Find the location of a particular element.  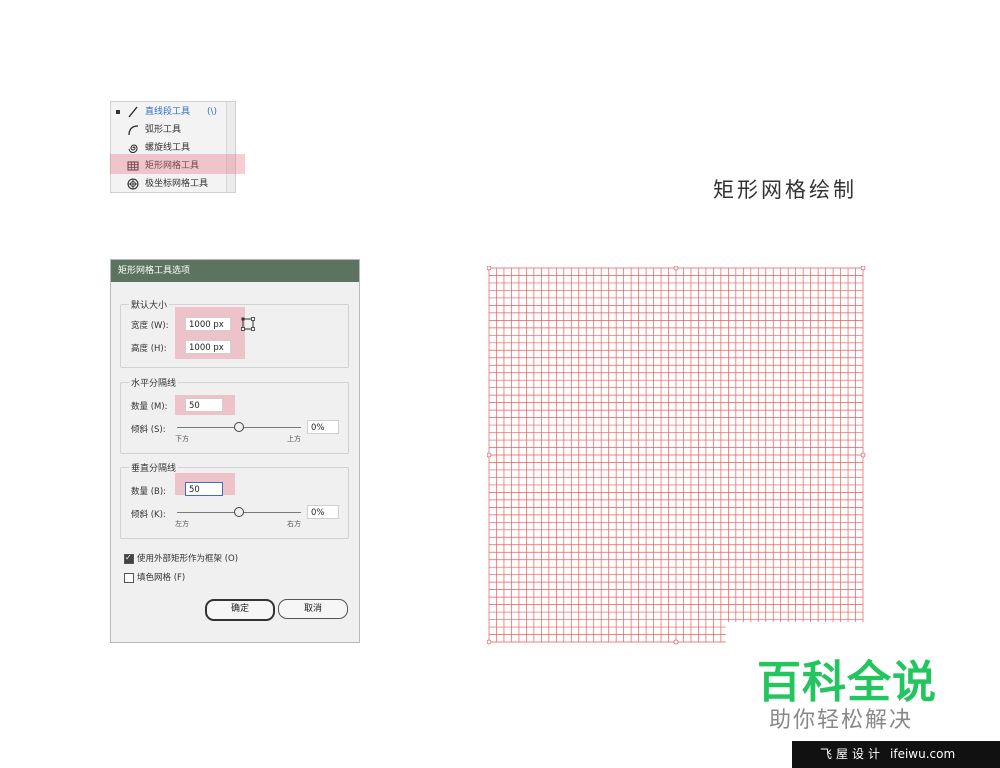

vertical-skew-right-tick: 右方 is located at coordinates (294, 524).